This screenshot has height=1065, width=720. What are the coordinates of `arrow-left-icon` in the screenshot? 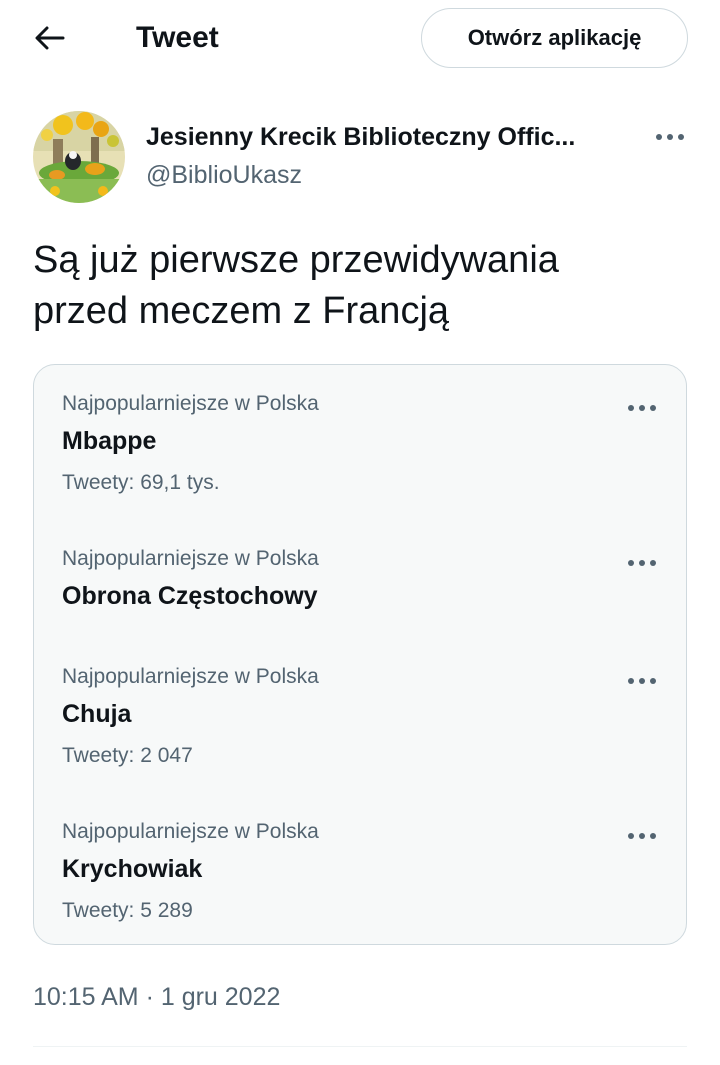 It's located at (50, 38).